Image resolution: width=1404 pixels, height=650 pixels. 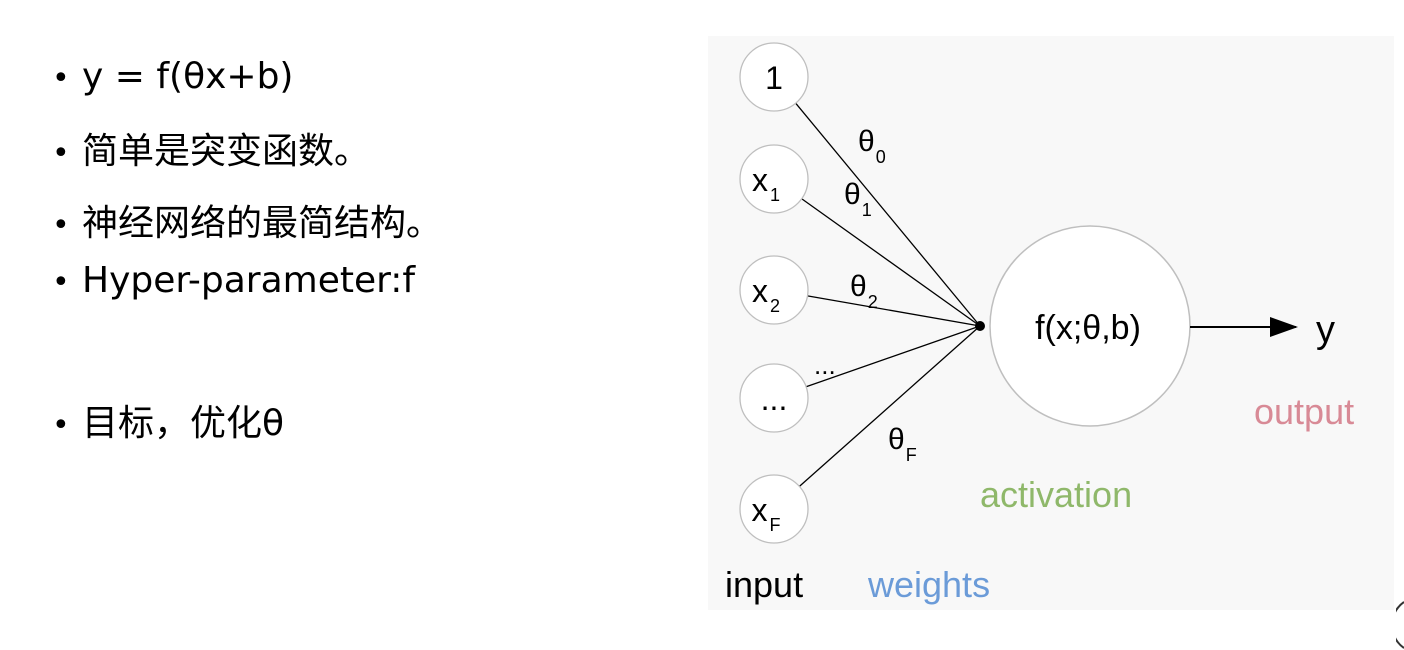 I want to click on bullet-objective: 目标，优化θ, so click(x=168, y=420).